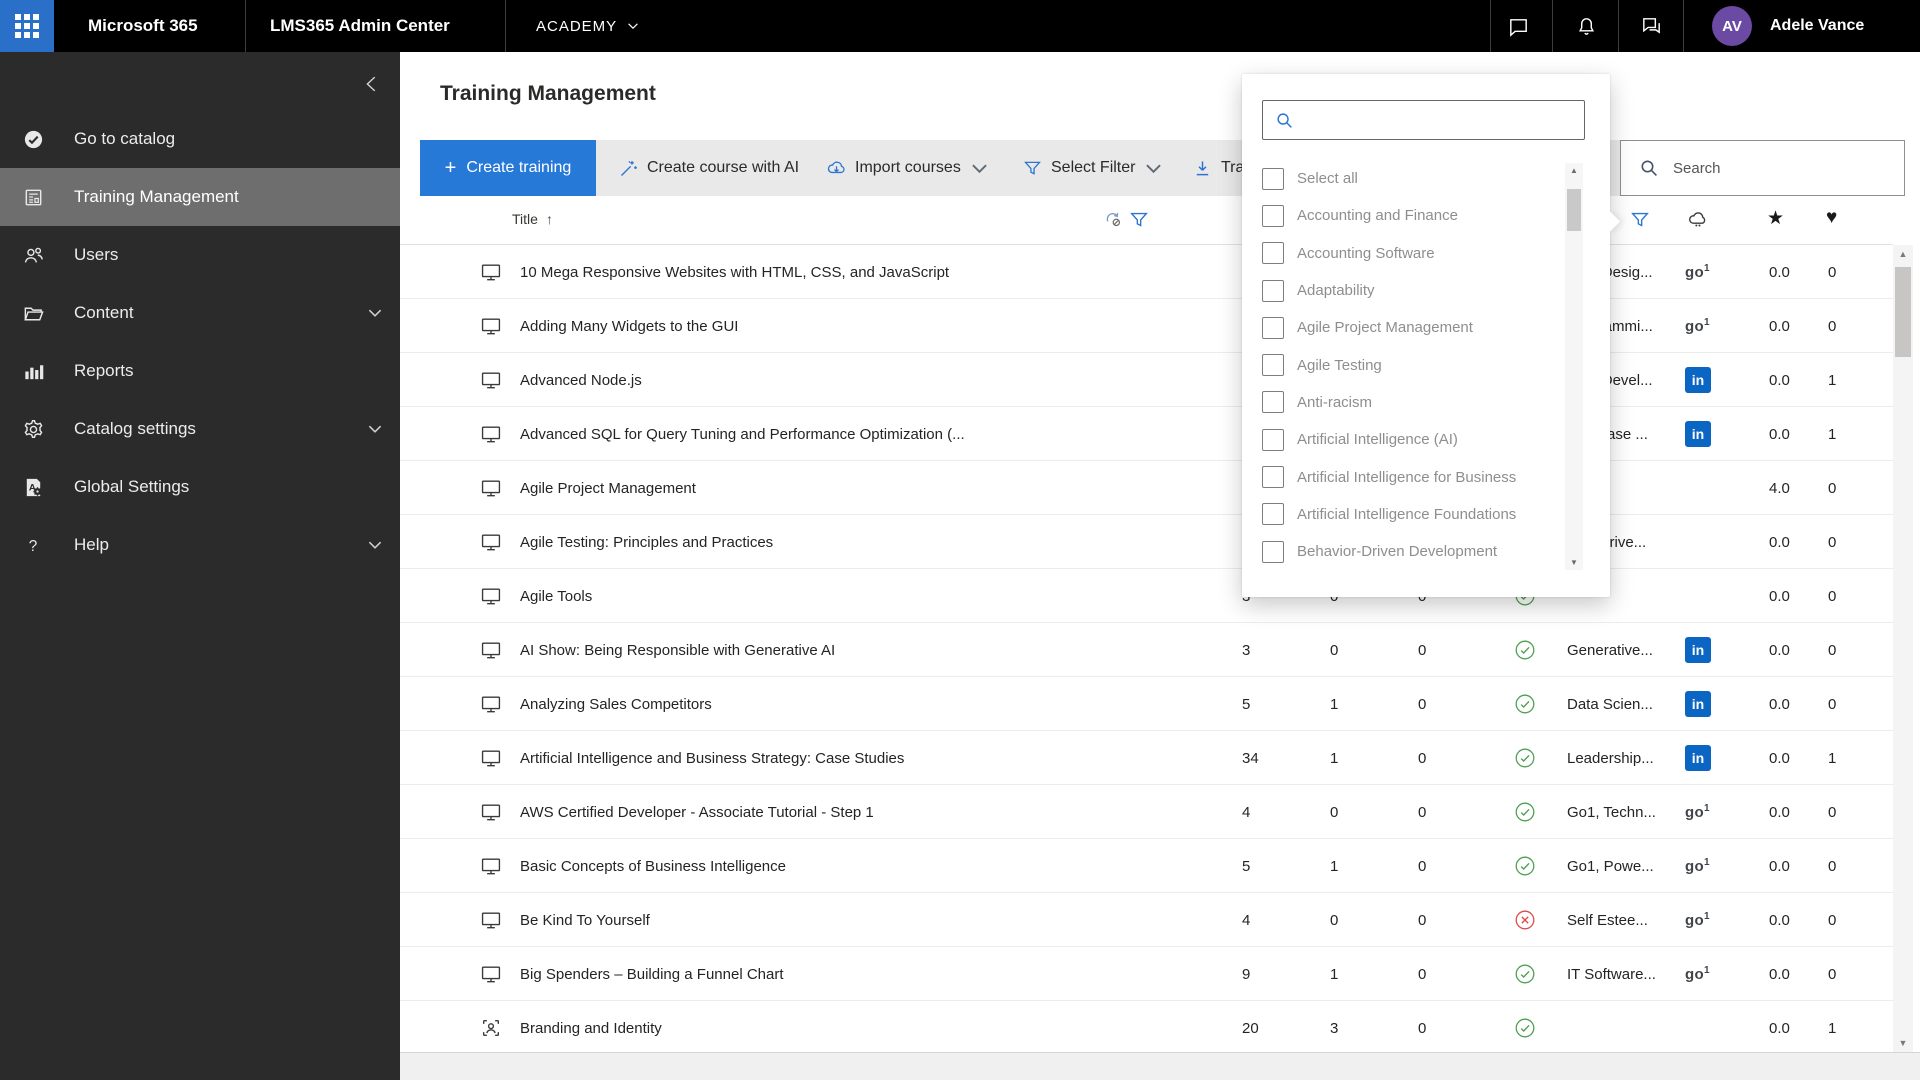 This screenshot has height=1080, width=1920. What do you see at coordinates (1412, 514) in the screenshot?
I see `filter-option: Artificial Intelligence Foundations` at bounding box center [1412, 514].